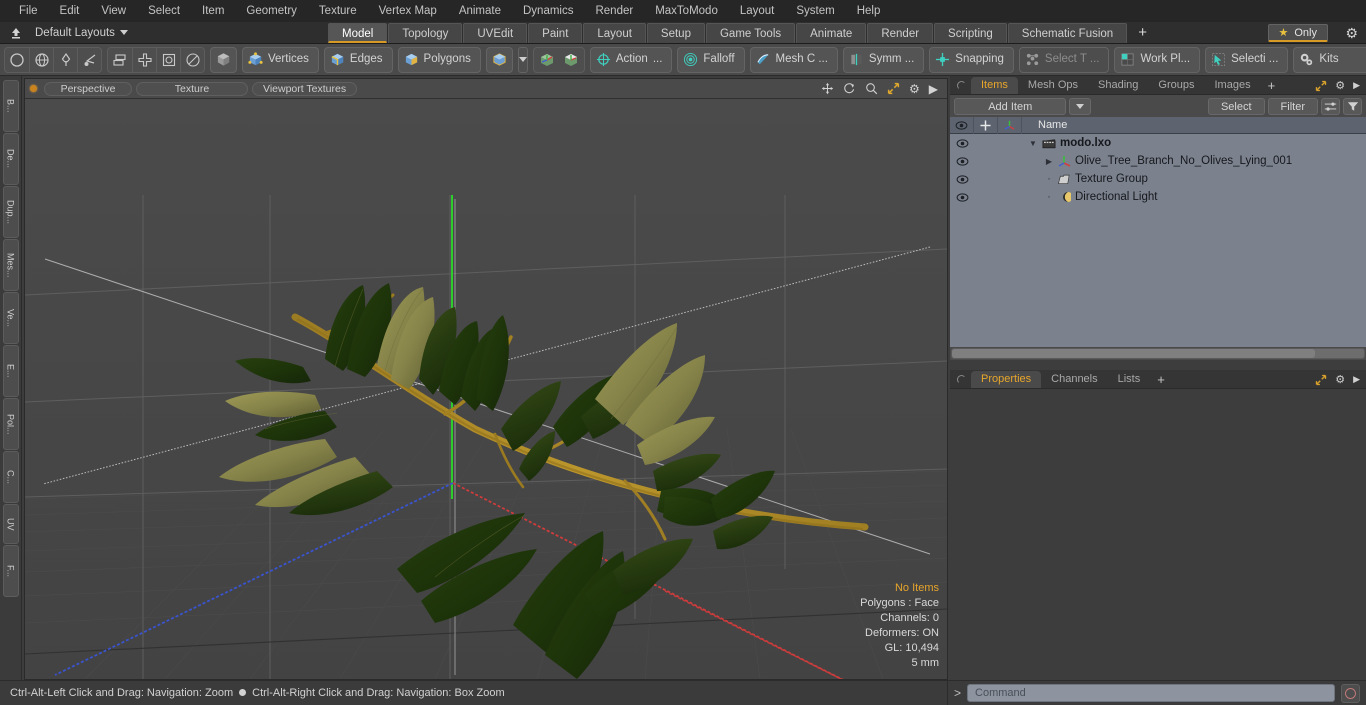 The height and width of the screenshot is (705, 1366). I want to click on items-mode-dropdown, so click(522, 59).